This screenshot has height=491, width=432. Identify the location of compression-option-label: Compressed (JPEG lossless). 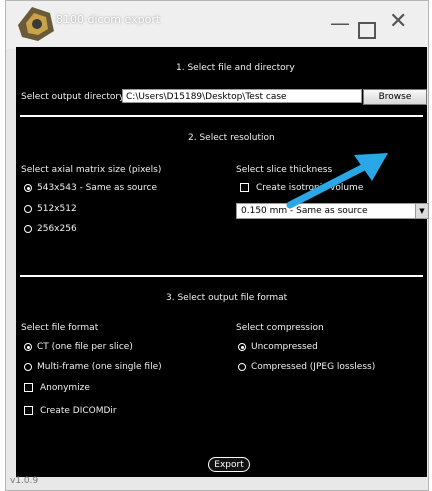
(313, 367).